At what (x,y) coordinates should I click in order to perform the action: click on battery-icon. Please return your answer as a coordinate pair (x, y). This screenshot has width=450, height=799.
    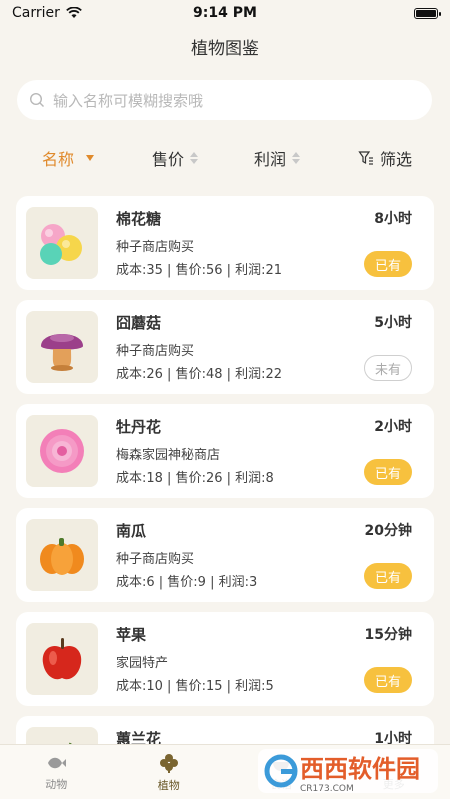
    Looking at the image, I should click on (427, 13).